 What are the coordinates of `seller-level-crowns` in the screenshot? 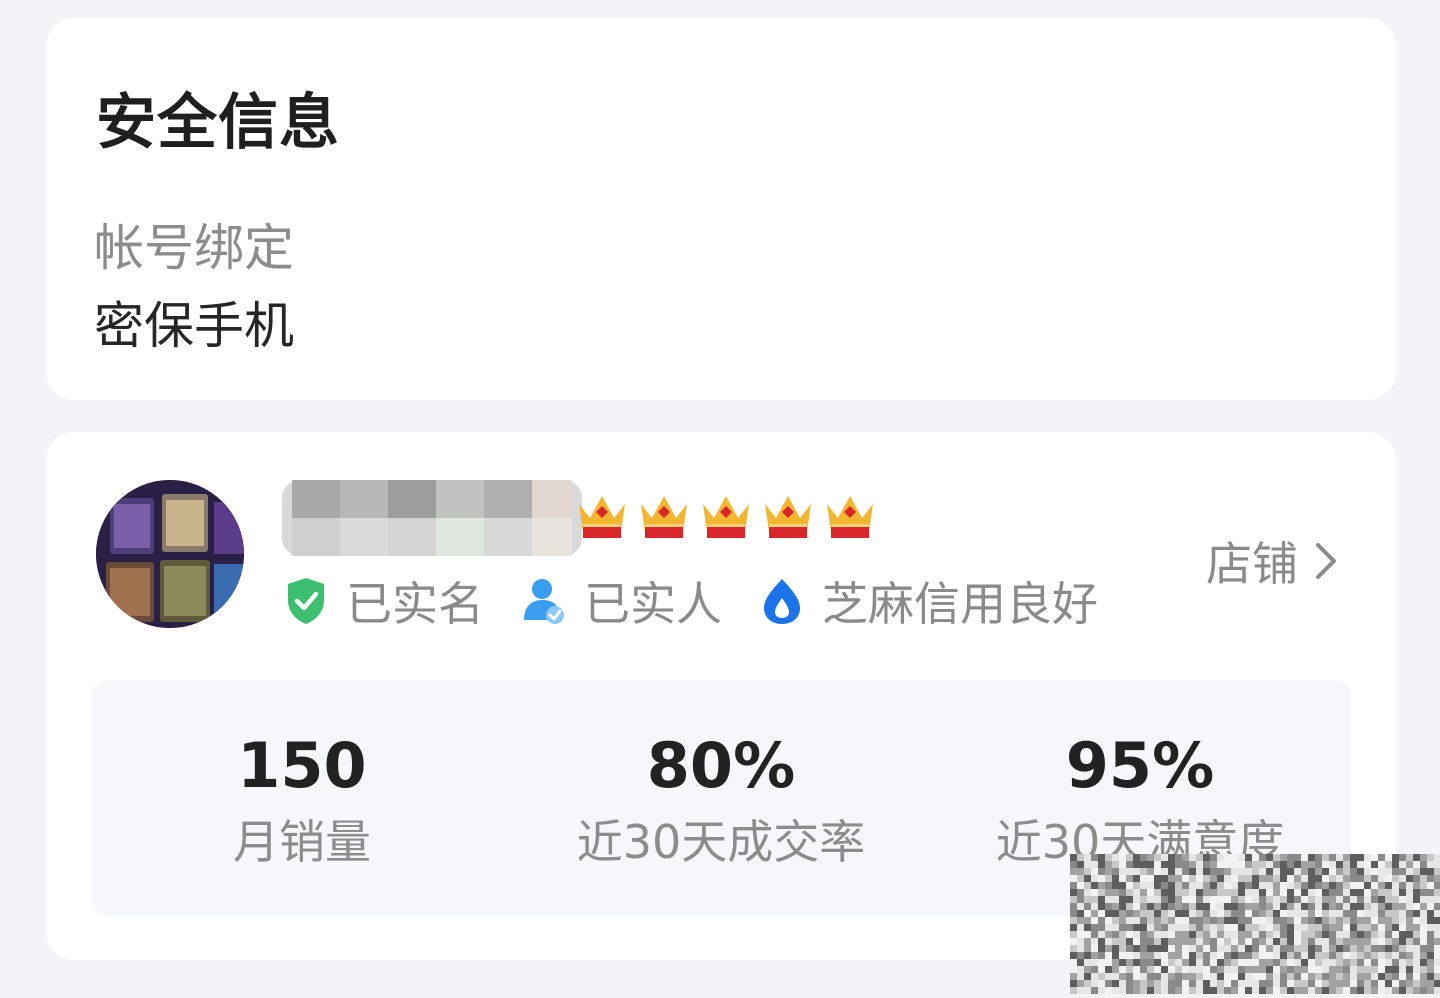 It's located at (726, 515).